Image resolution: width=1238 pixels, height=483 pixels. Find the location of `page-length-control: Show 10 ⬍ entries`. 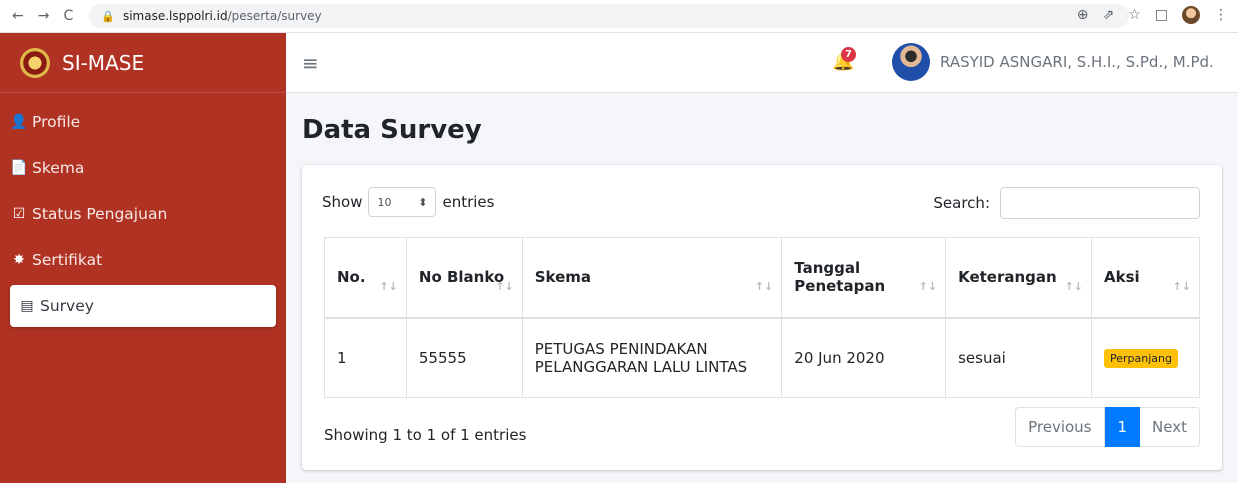

page-length-control: Show 10 ⬍ entries is located at coordinates (408, 202).